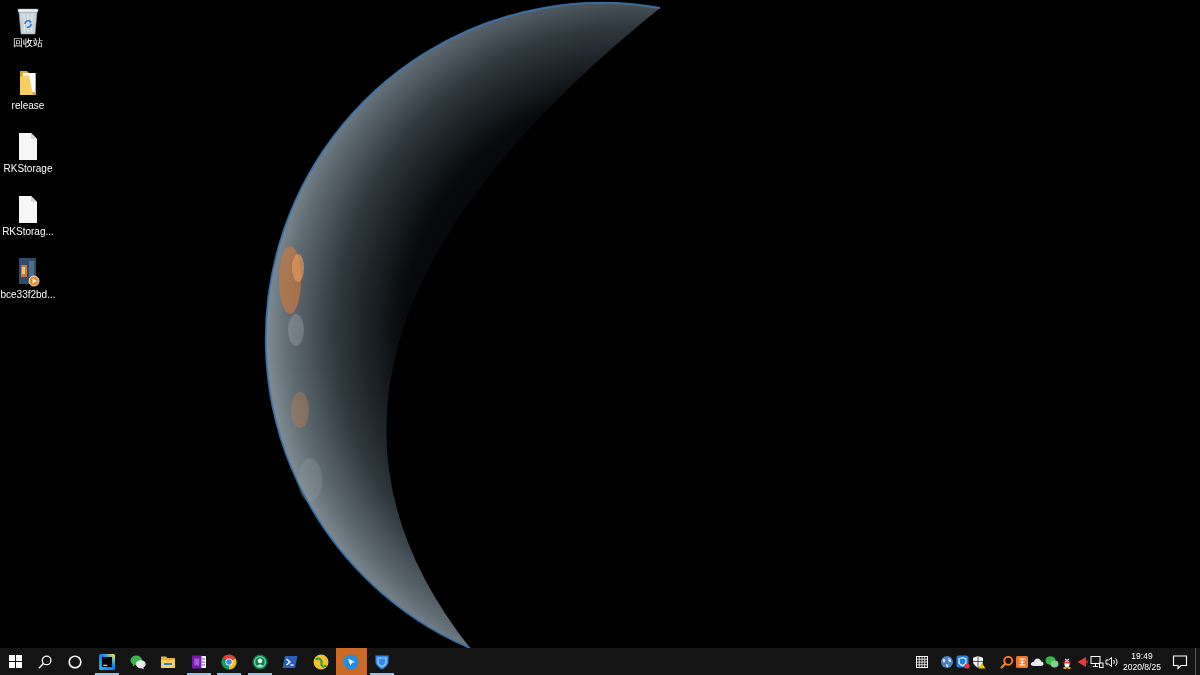 The image size is (1200, 675). I want to click on terminal-icon, so click(290, 661).